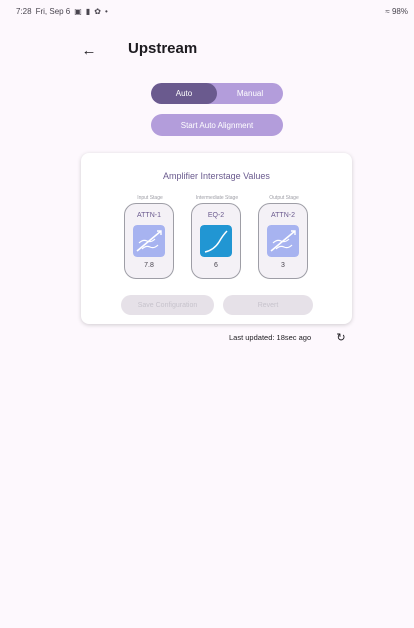  What do you see at coordinates (250, 93) in the screenshot?
I see `mode-manual-tab: Manual` at bounding box center [250, 93].